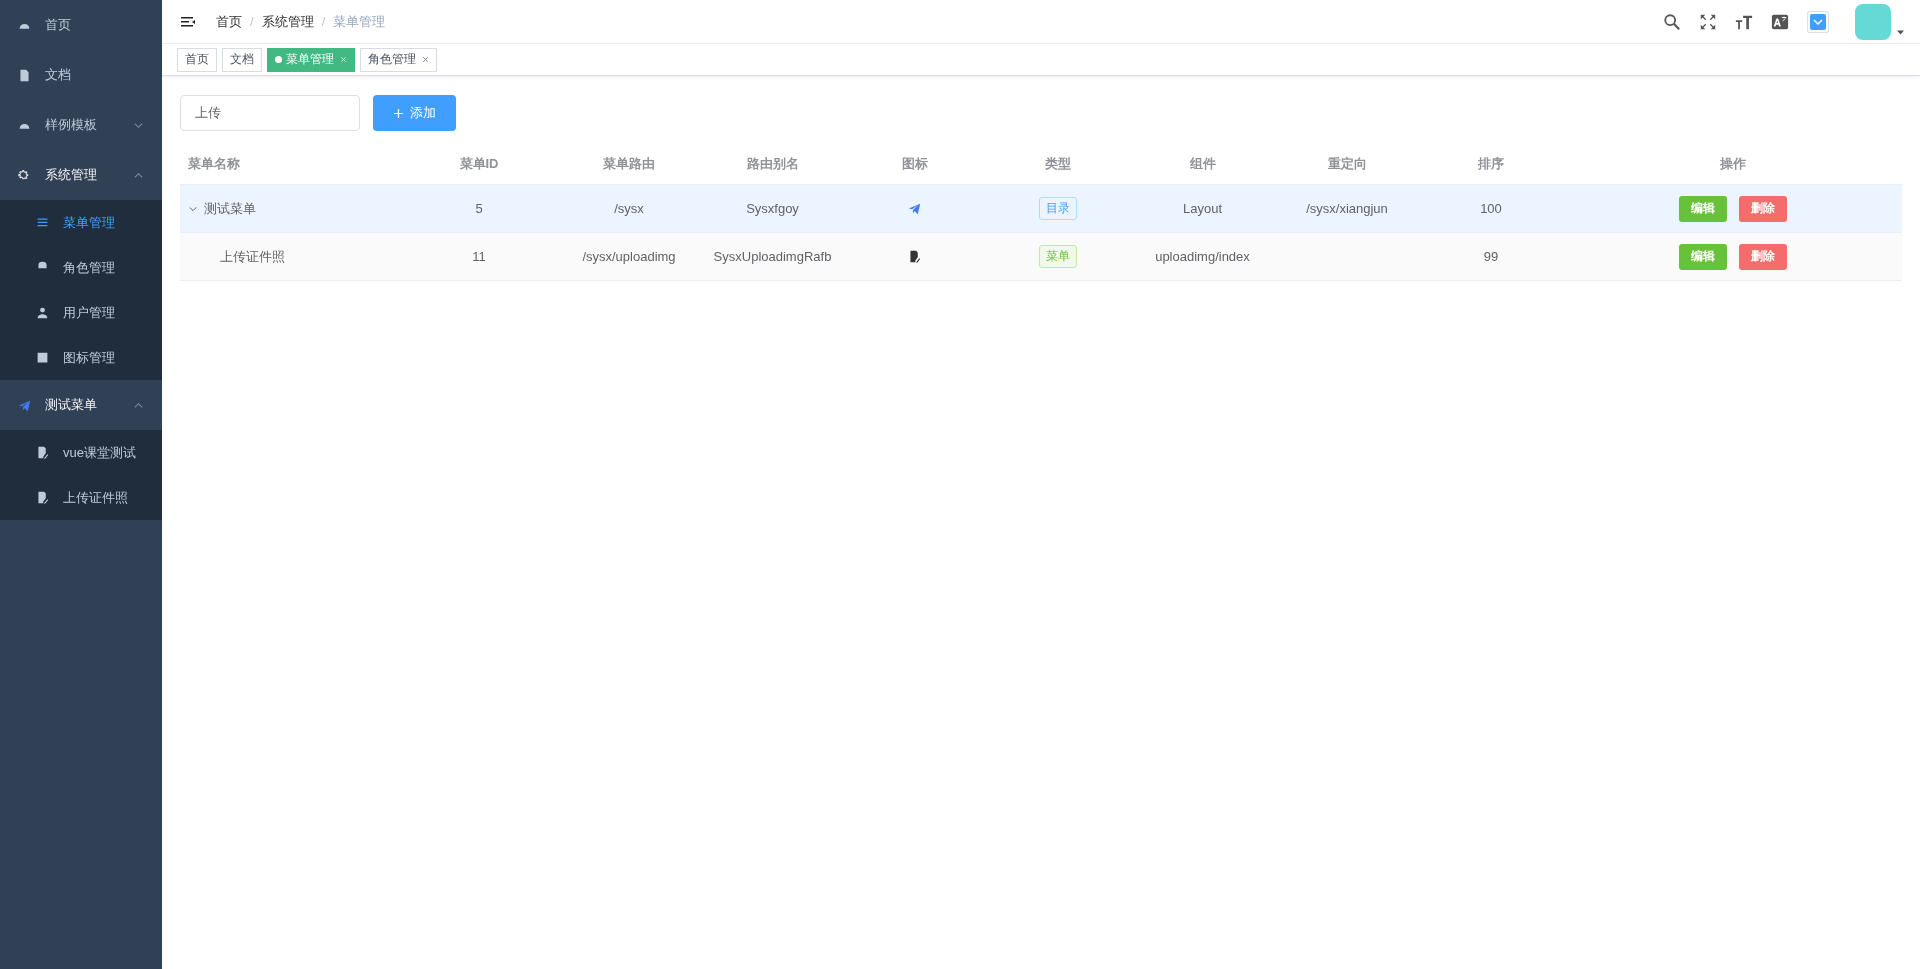 Image resolution: width=1920 pixels, height=969 pixels. Describe the element at coordinates (42, 222) in the screenshot. I see `list-icon` at that location.